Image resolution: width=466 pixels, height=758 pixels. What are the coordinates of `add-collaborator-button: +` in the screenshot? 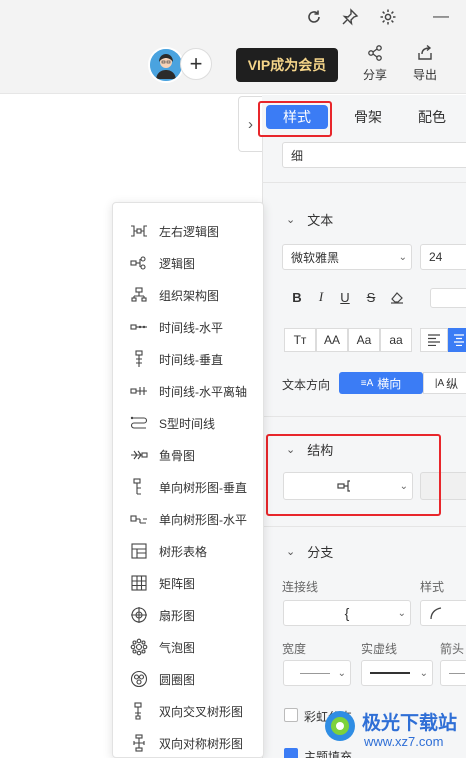 It's located at (196, 64).